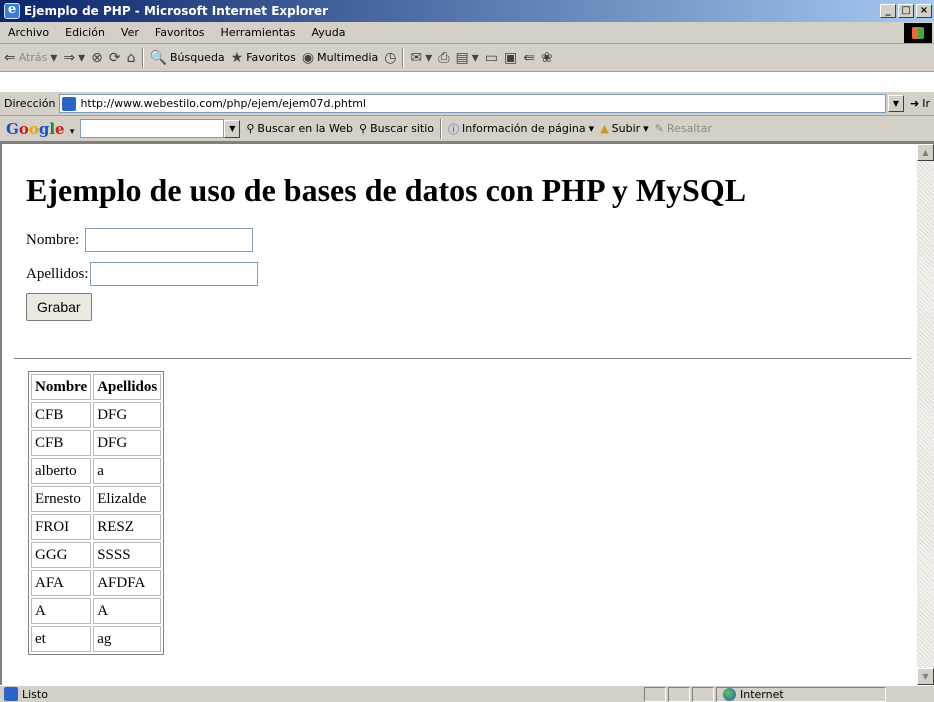 The height and width of the screenshot is (702, 934). What do you see at coordinates (918, 32) in the screenshot?
I see `windows-logo-icon` at bounding box center [918, 32].